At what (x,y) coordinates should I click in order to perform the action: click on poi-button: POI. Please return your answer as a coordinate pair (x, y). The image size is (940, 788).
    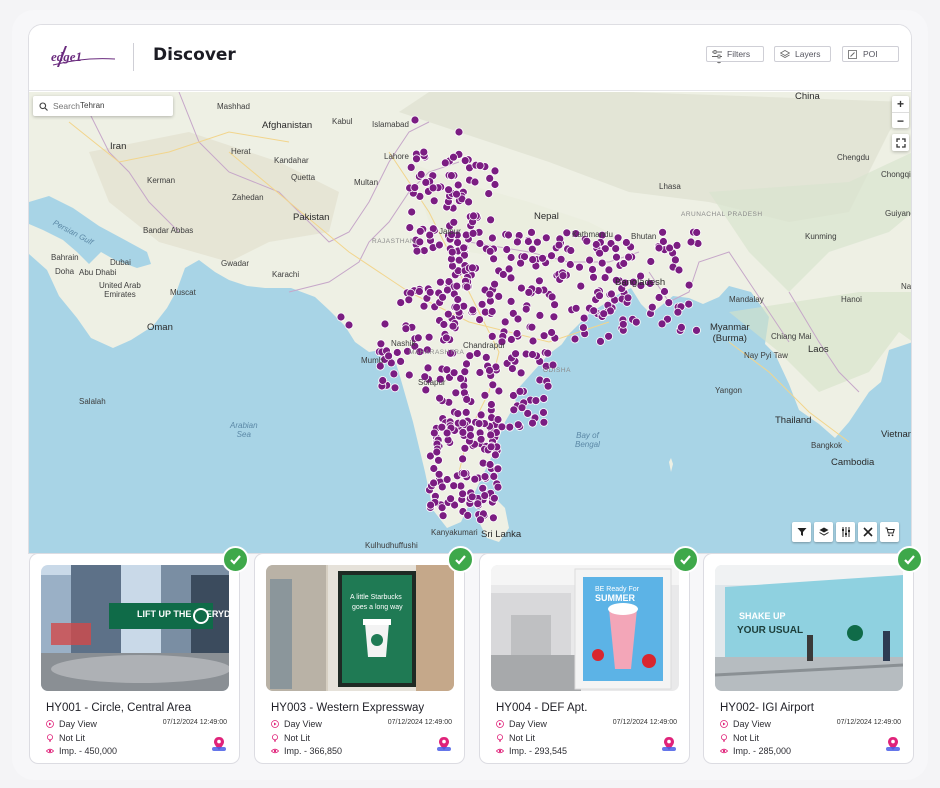
    Looking at the image, I should click on (870, 54).